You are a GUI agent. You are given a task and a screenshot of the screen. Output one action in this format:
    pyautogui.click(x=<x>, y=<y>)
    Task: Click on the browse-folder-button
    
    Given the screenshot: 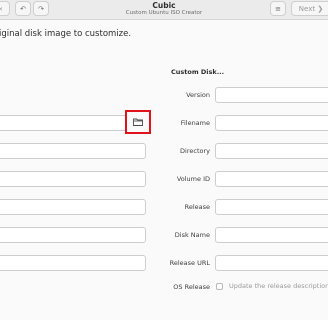 What is the action you would take?
    pyautogui.click(x=138, y=122)
    